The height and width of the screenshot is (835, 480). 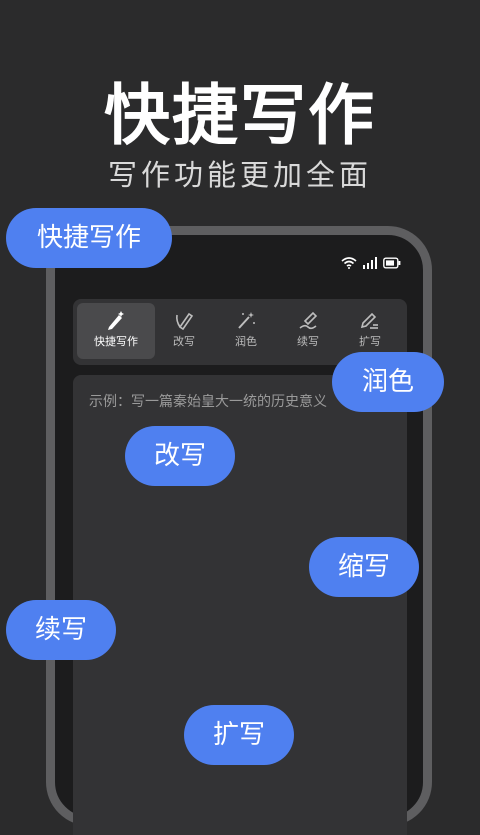 I want to click on expand-pen-icon, so click(x=369, y=320).